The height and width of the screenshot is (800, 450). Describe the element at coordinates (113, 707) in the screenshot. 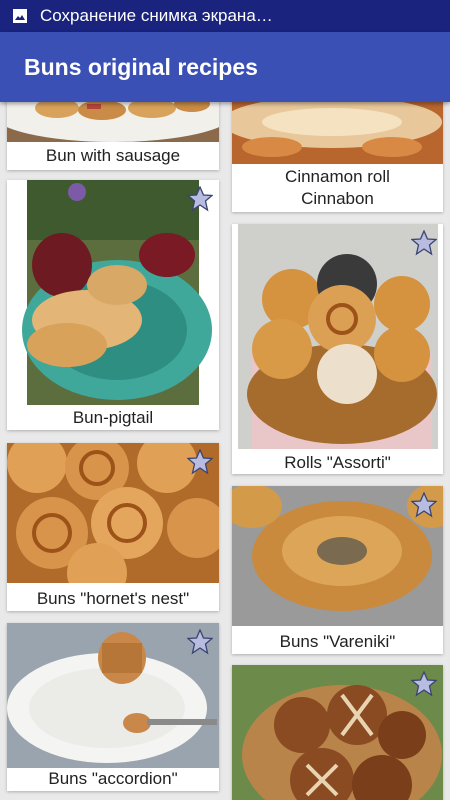

I see `recipe-card-accordion: Buns "accordion"` at that location.